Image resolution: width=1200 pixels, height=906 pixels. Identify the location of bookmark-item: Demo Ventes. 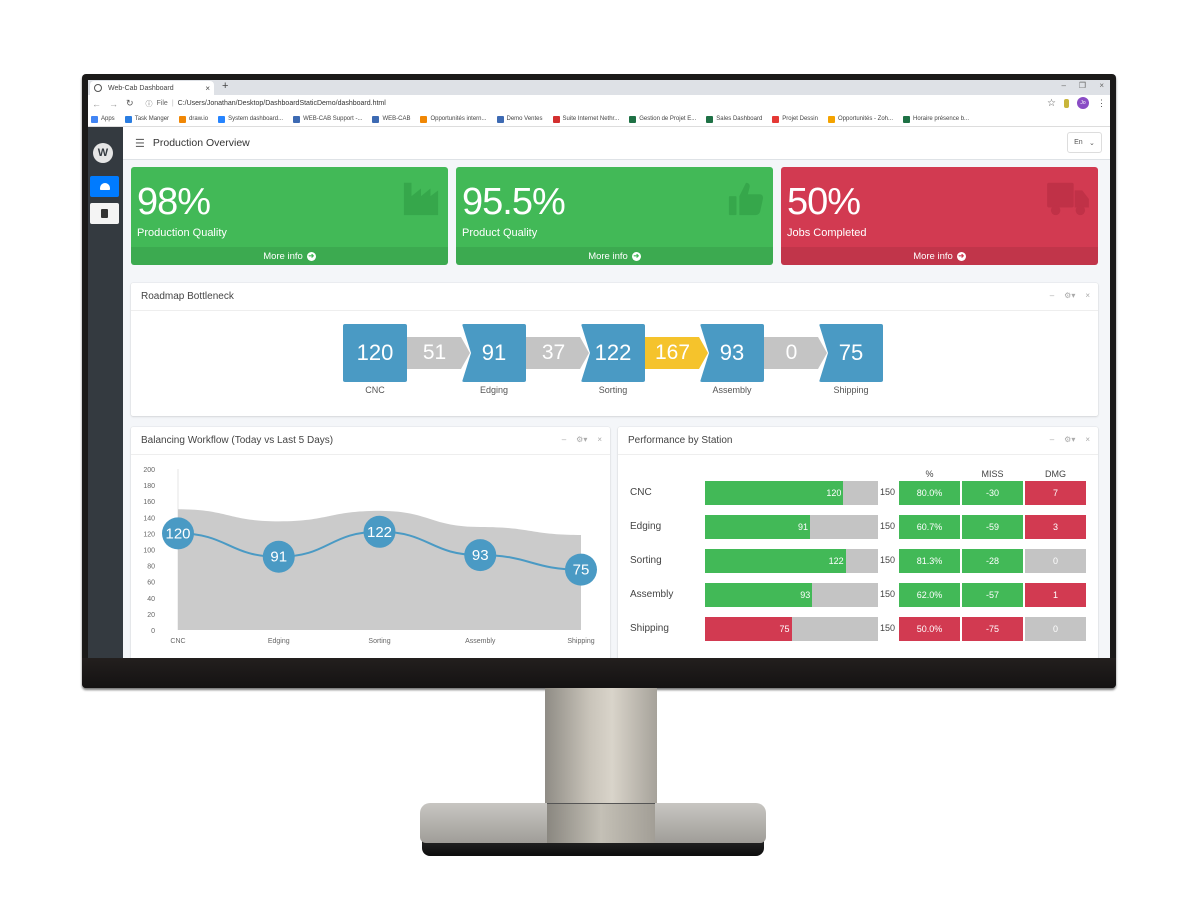
(519, 119).